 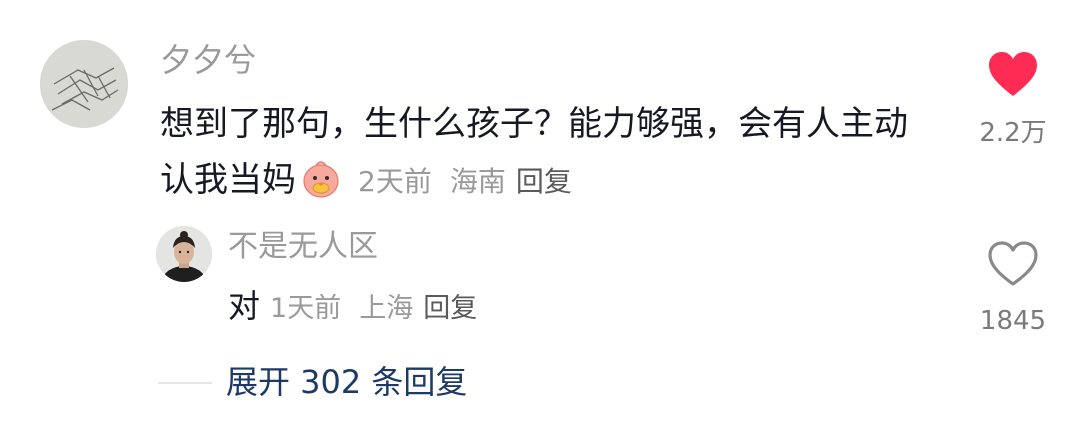 What do you see at coordinates (1013, 264) in the screenshot?
I see `heart-outline-icon` at bounding box center [1013, 264].